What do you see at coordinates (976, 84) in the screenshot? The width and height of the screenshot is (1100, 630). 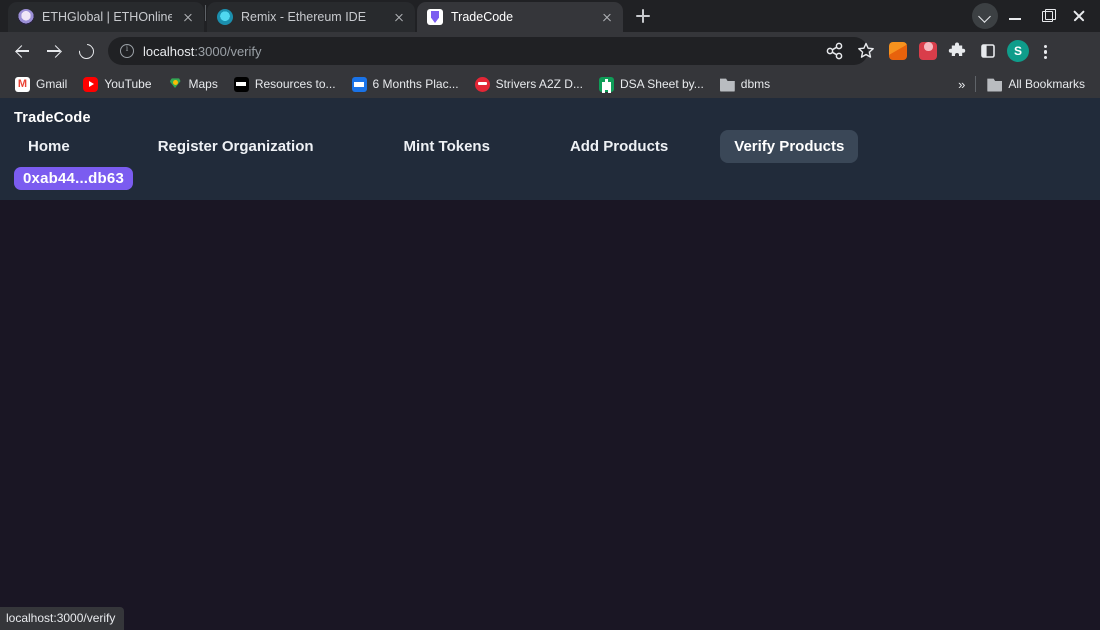 I see `divider` at bounding box center [976, 84].